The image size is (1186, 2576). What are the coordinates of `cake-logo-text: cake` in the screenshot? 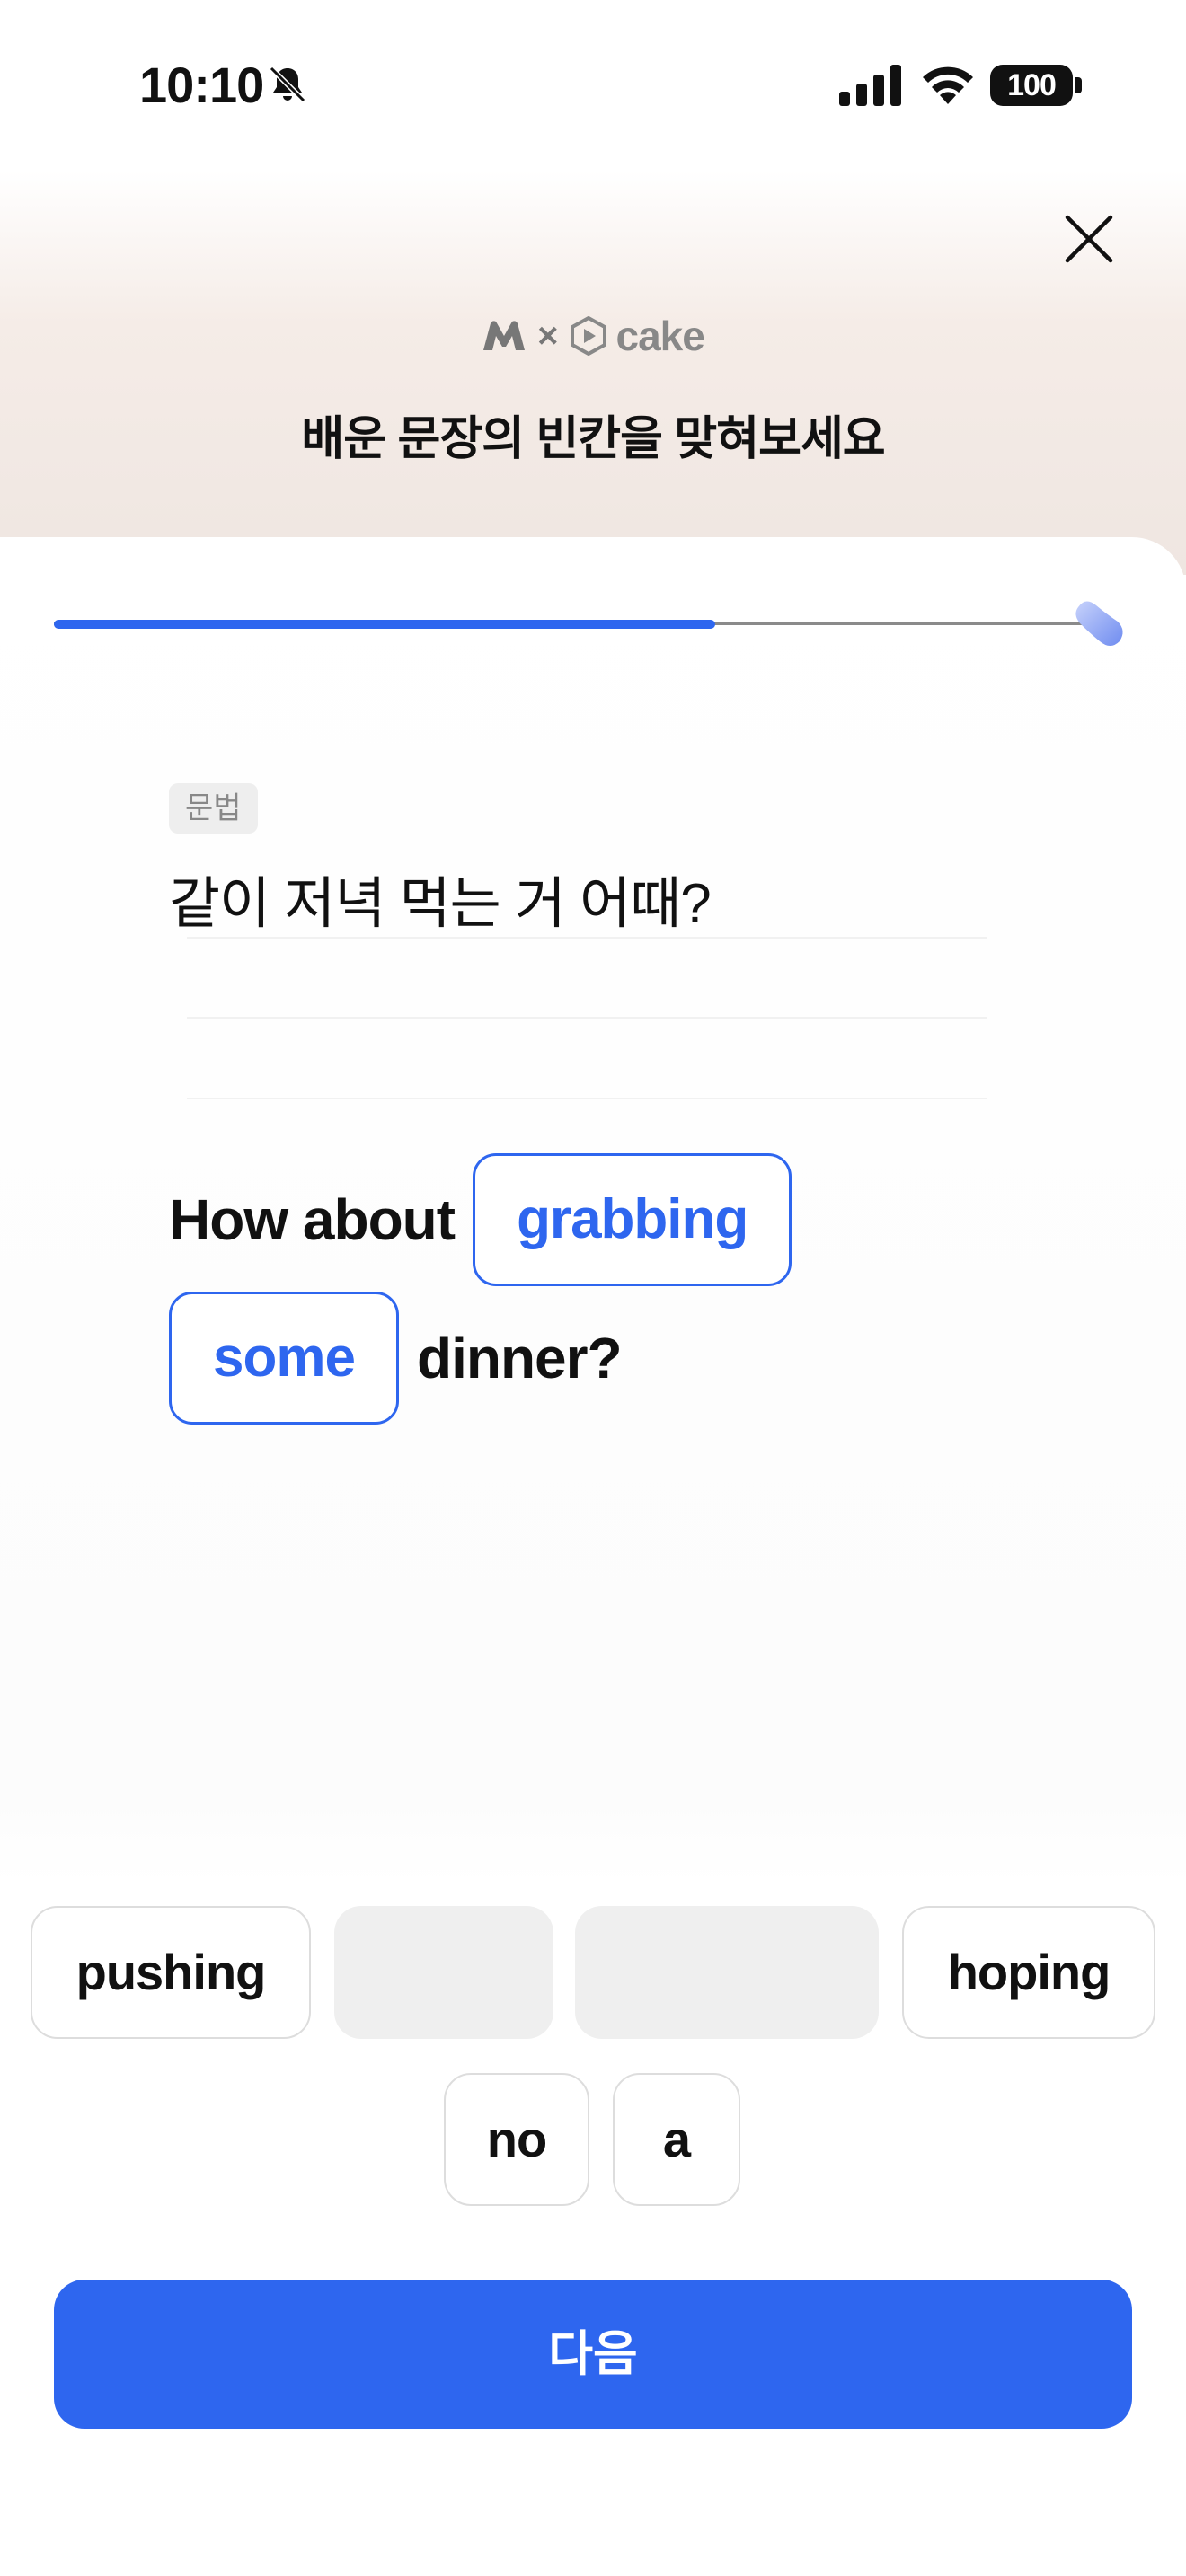 It's located at (660, 336).